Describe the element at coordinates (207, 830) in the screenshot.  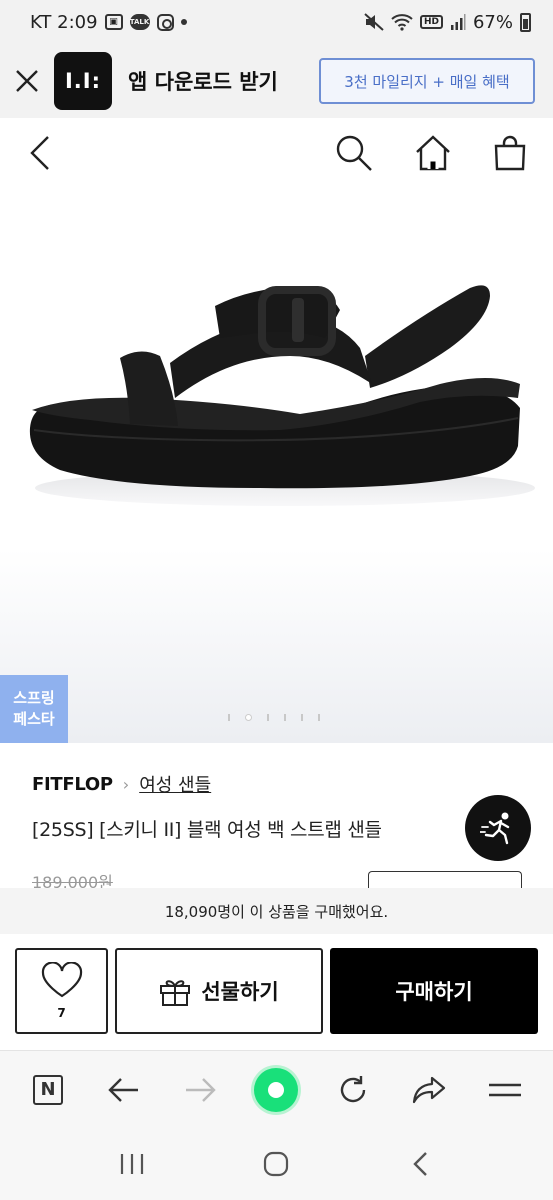
I see `product-title: [25SS] [스키니 II] 블랙 여성 백 스트랩 샌들` at that location.